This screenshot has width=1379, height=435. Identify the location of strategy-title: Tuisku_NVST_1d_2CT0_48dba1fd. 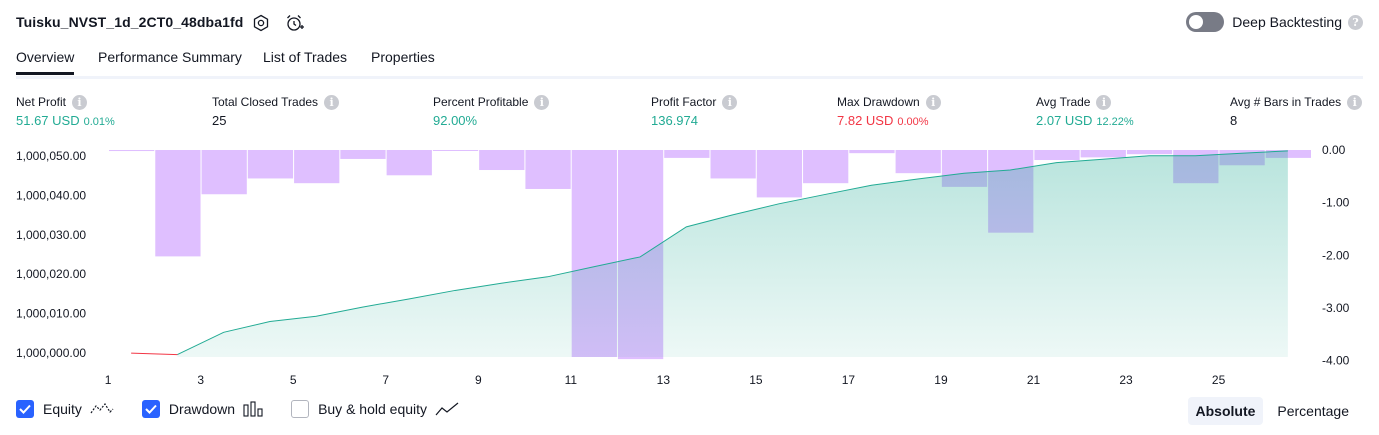
(130, 22).